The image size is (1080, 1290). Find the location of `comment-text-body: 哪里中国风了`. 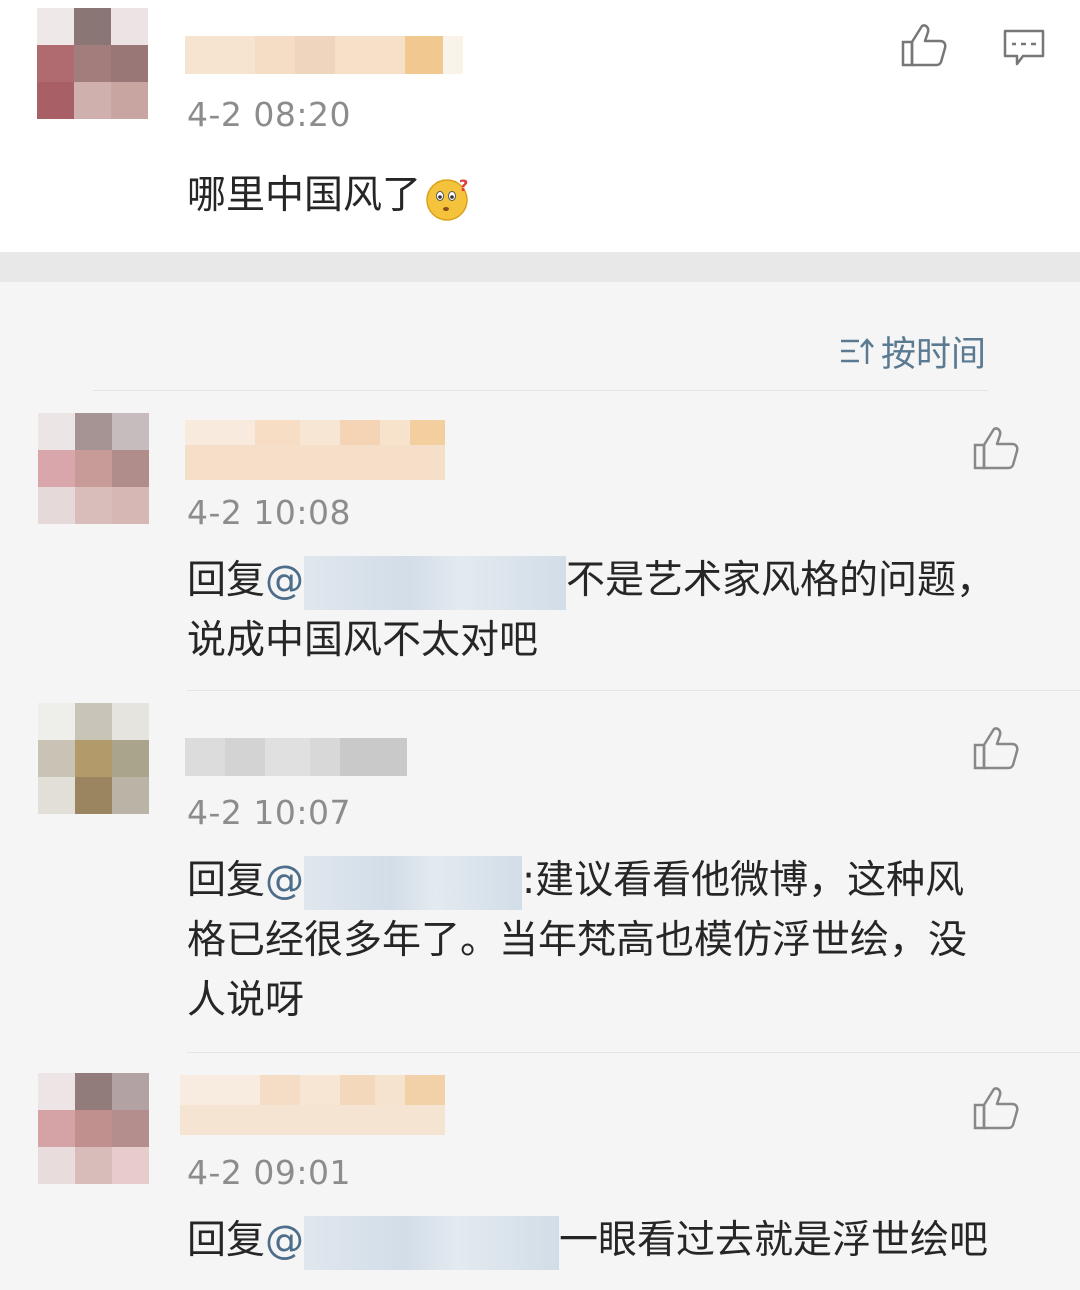

comment-text-body: 哪里中国风了 is located at coordinates (304, 195).